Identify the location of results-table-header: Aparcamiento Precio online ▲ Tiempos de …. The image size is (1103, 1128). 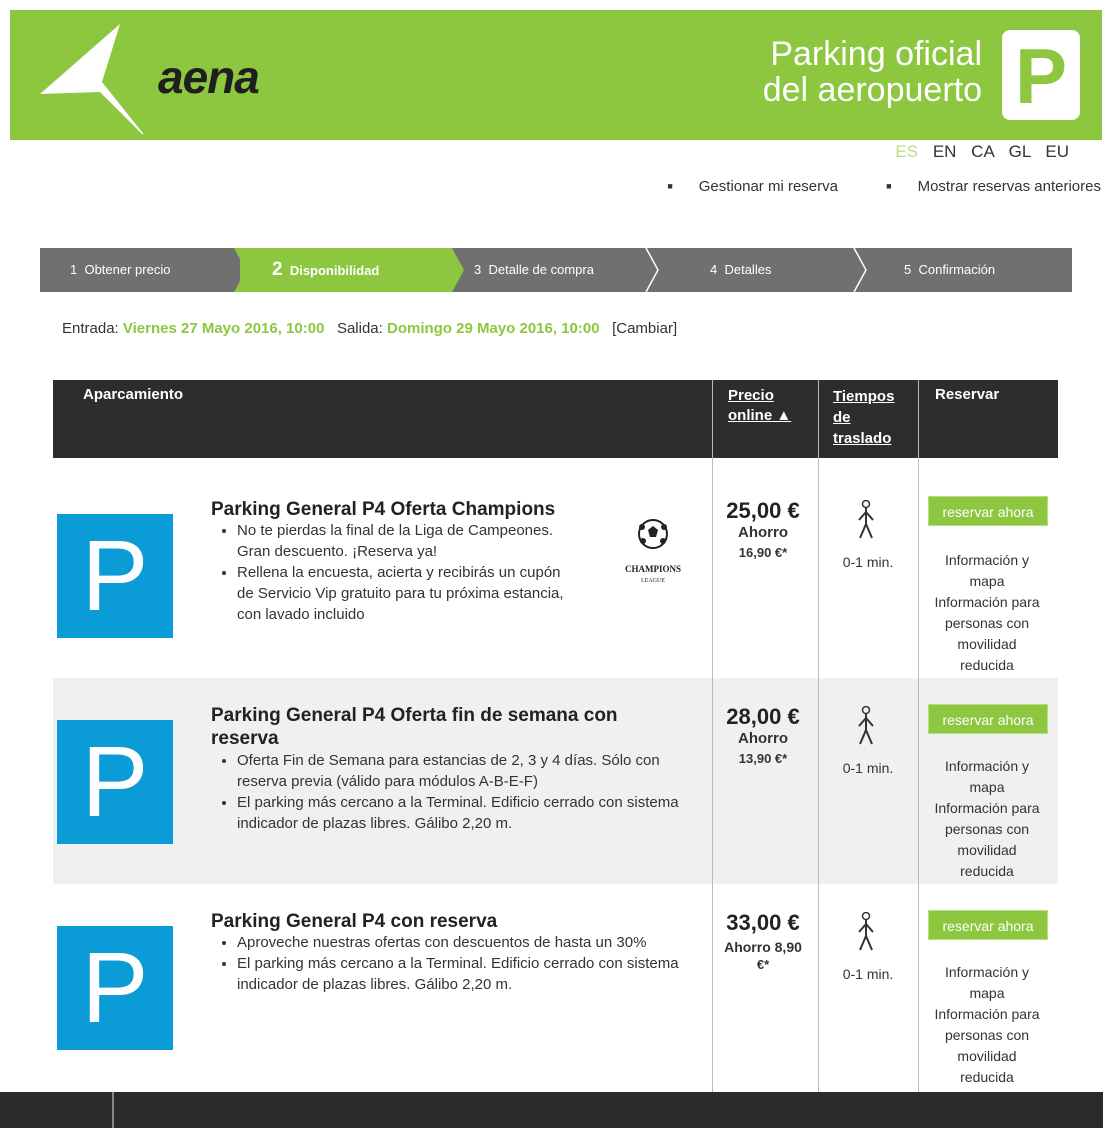
(555, 419).